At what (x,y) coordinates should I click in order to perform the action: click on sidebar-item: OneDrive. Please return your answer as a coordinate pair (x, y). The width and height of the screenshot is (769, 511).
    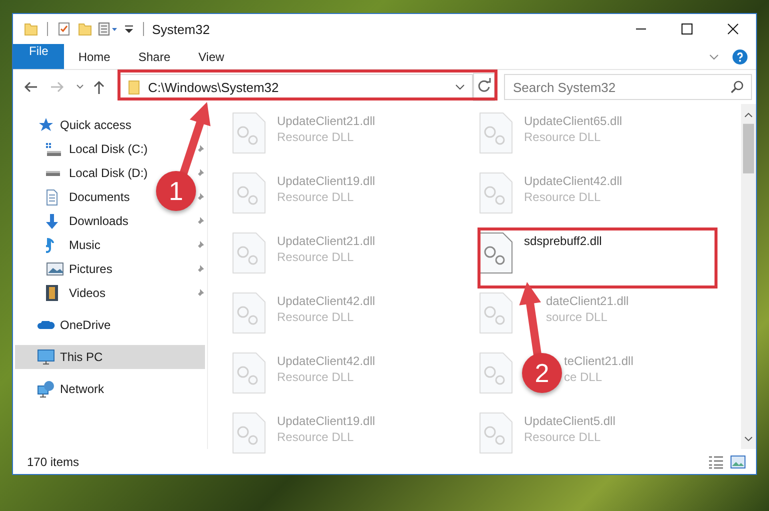
    Looking at the image, I should click on (85, 325).